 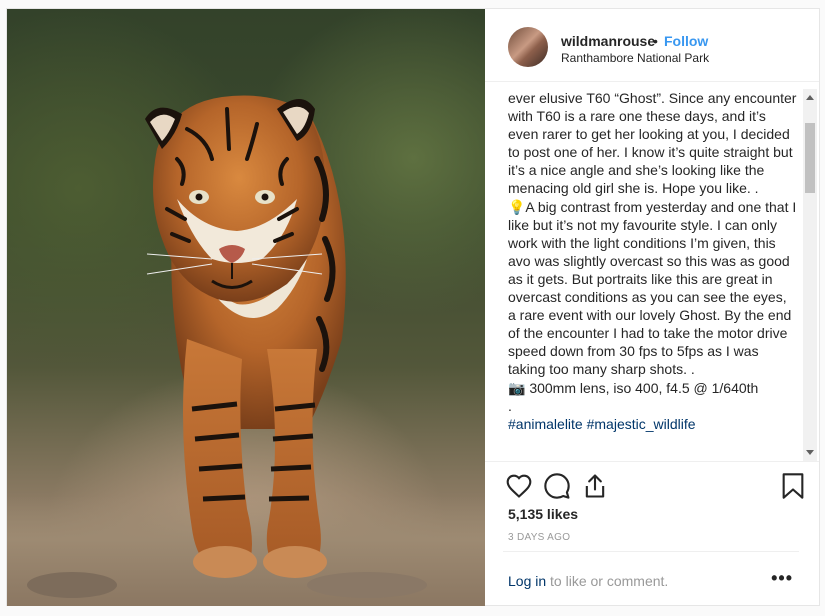 I want to click on likes-count: 5,135 likes, so click(x=543, y=514).